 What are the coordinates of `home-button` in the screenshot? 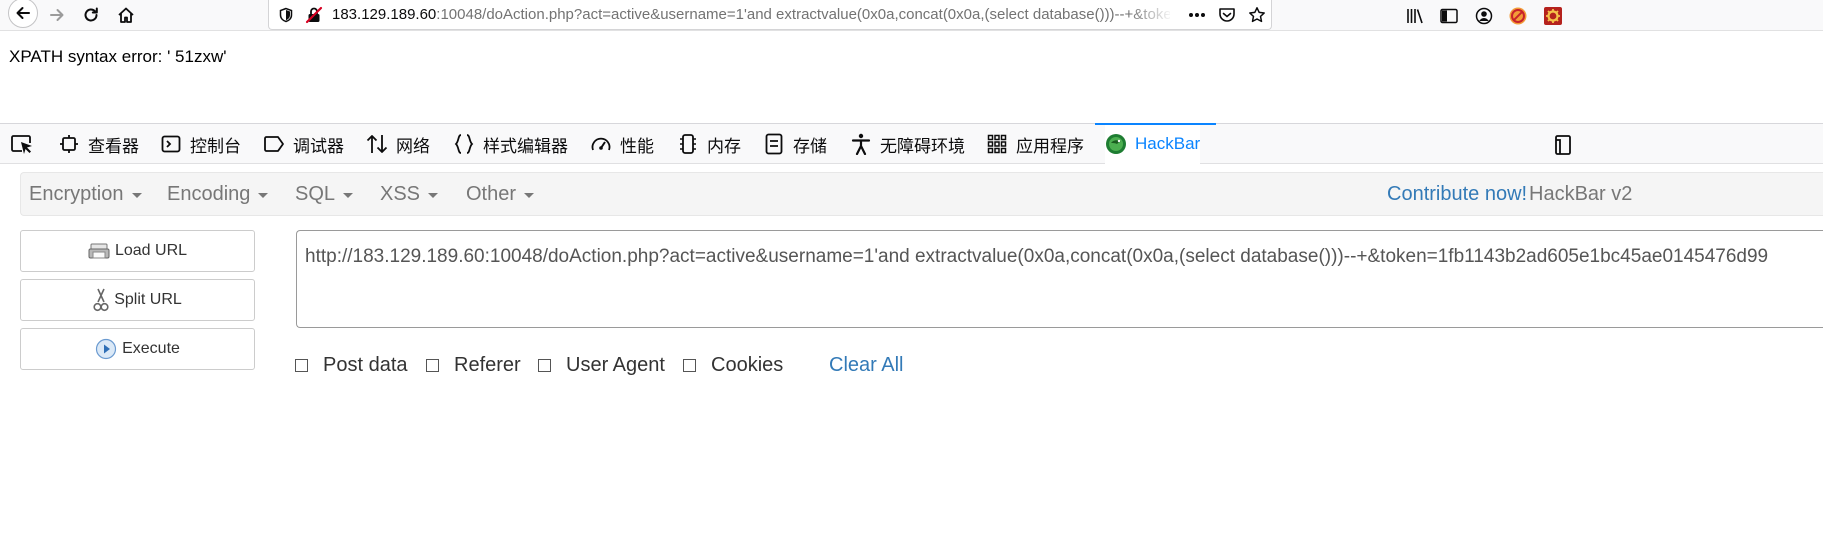 It's located at (126, 15).